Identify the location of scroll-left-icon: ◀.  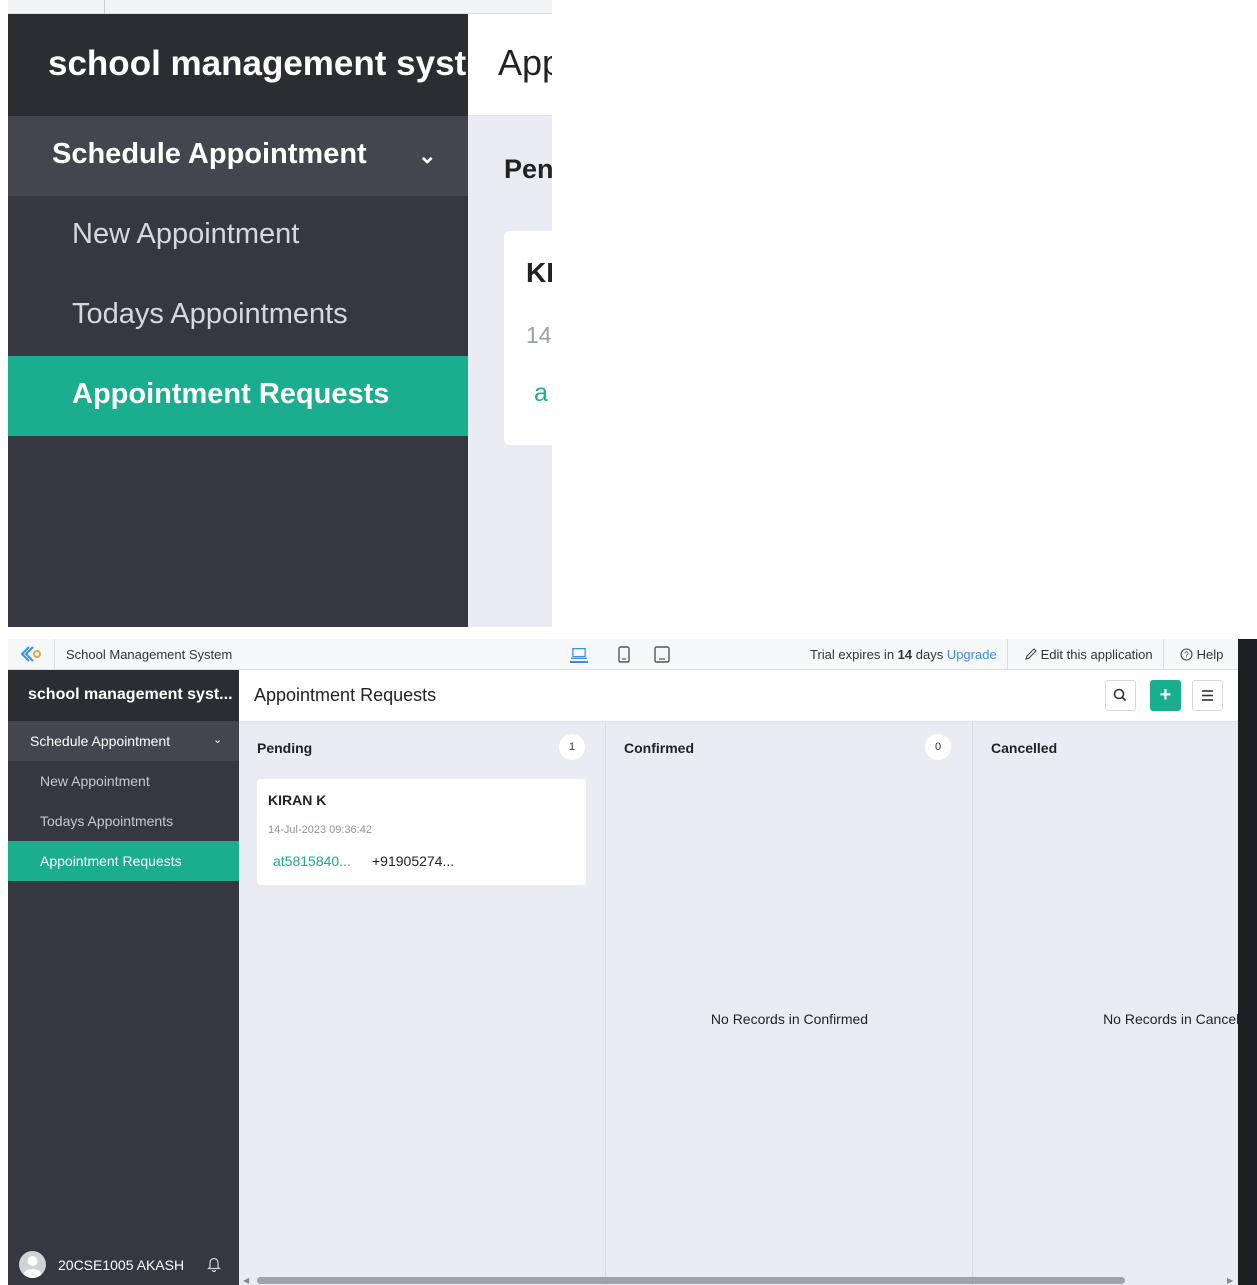
(246, 1280).